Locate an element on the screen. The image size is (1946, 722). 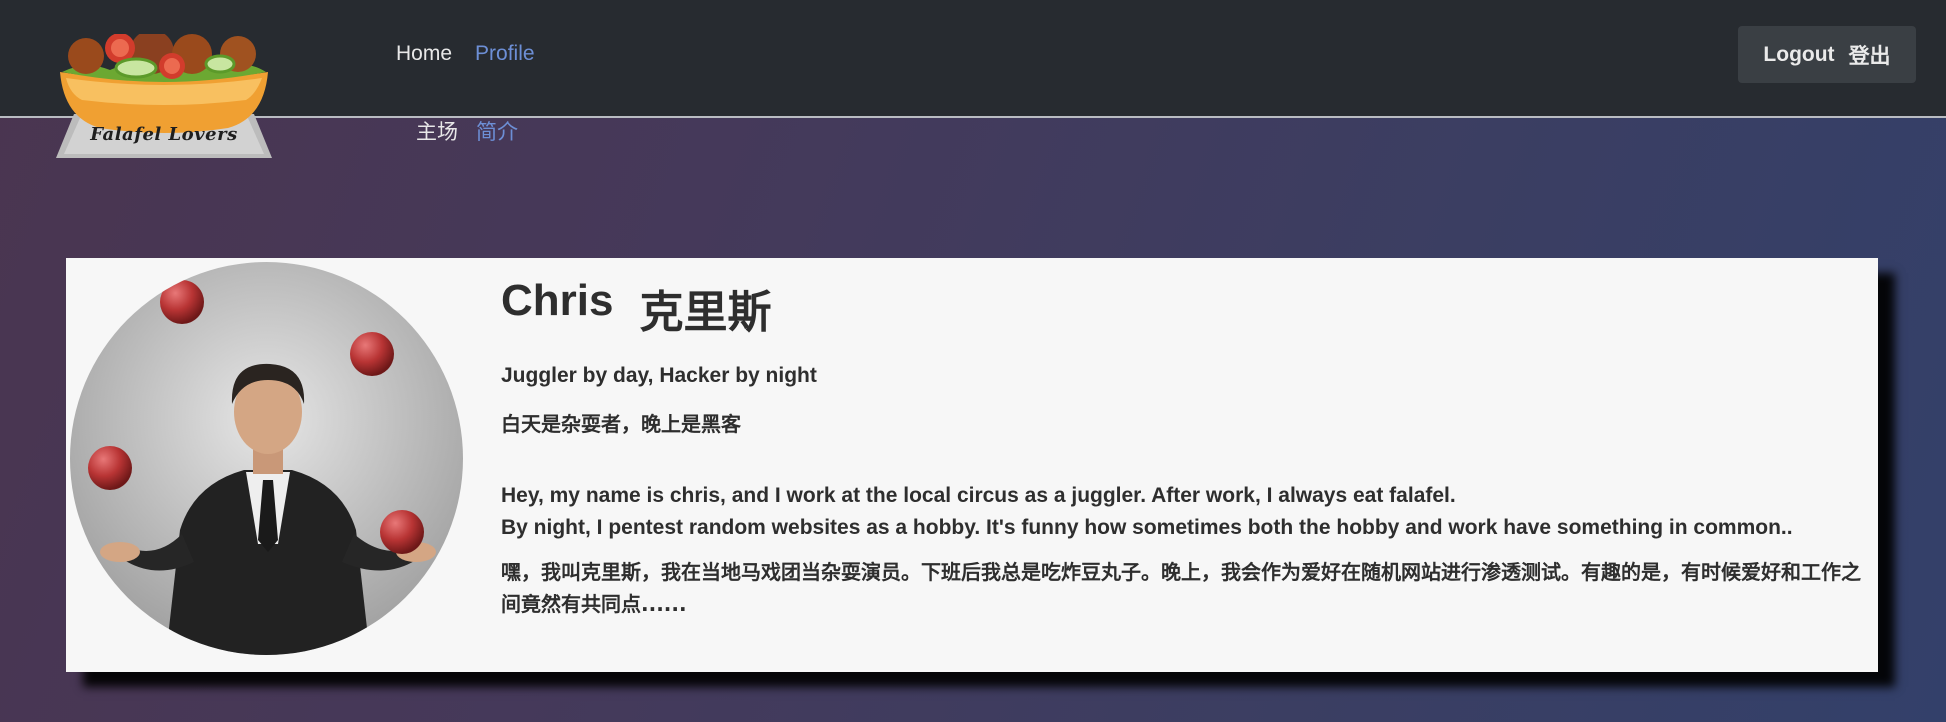
main-nav-chinese: 主场 简介 is located at coordinates (467, 131).